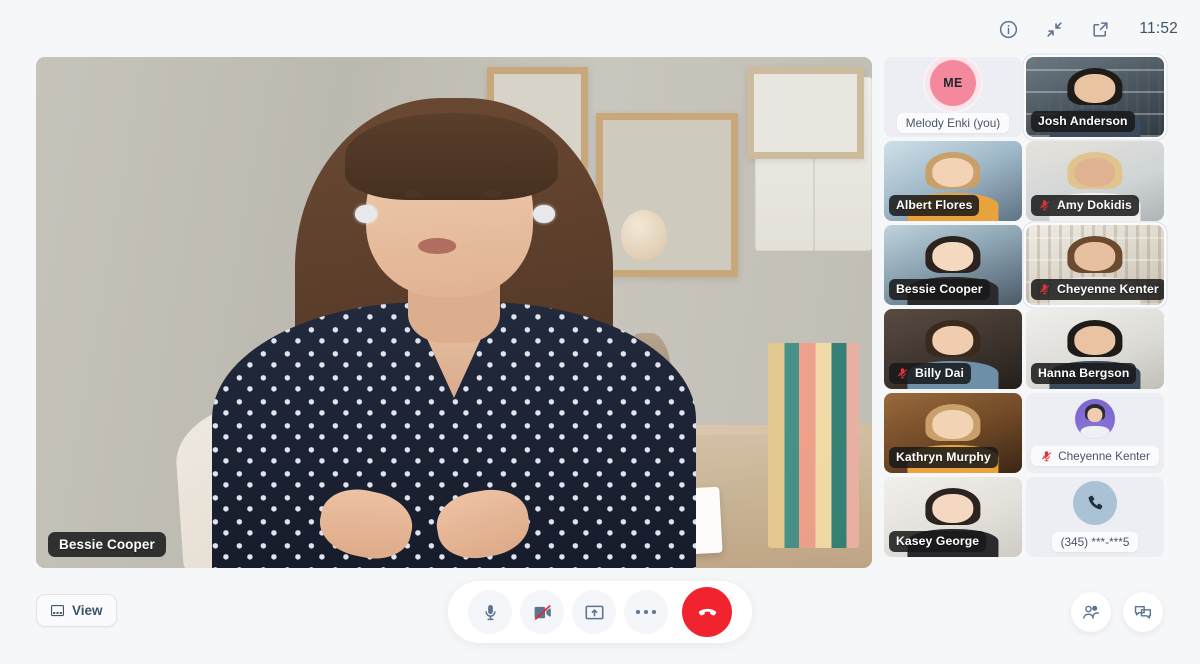 The width and height of the screenshot is (1200, 664). I want to click on participant-tile: (345) ***-***5, so click(1095, 517).